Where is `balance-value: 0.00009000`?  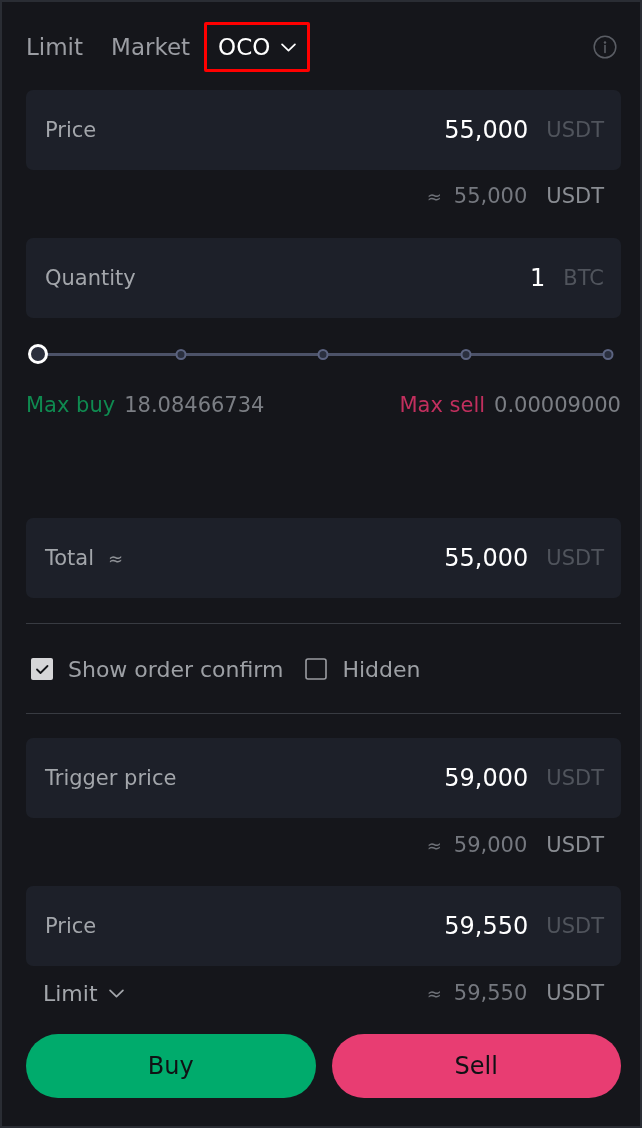 balance-value: 0.00009000 is located at coordinates (557, 405).